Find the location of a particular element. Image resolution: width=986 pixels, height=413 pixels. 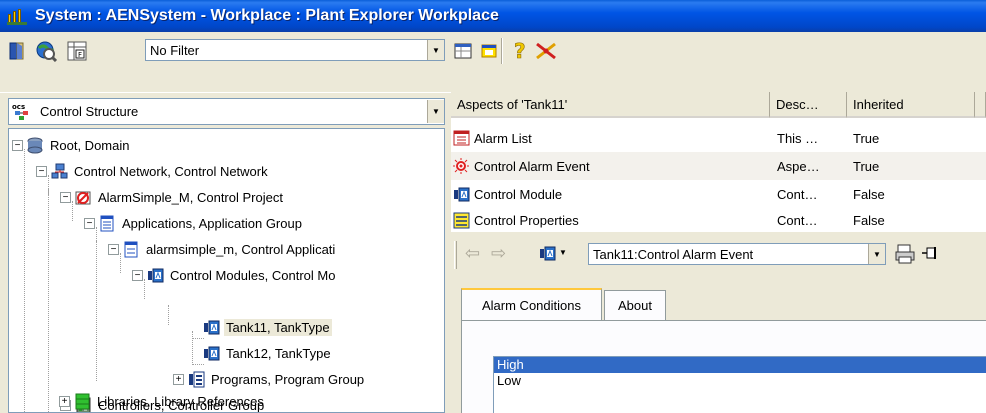

tree-item-label: Tank11, TankType is located at coordinates (278, 327).